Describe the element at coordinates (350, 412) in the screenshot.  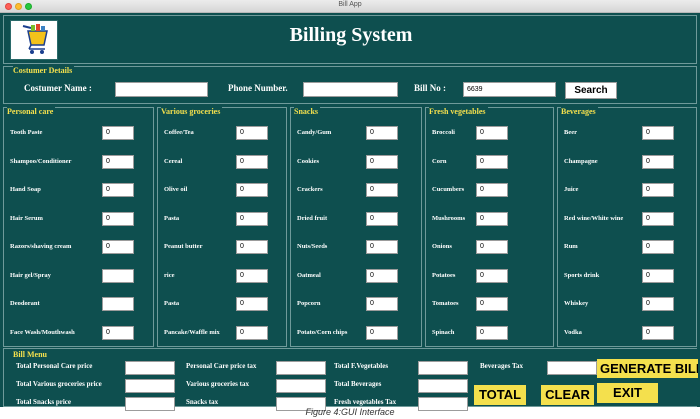
I see `figure-caption: Figure 4:GUI Interface` at that location.